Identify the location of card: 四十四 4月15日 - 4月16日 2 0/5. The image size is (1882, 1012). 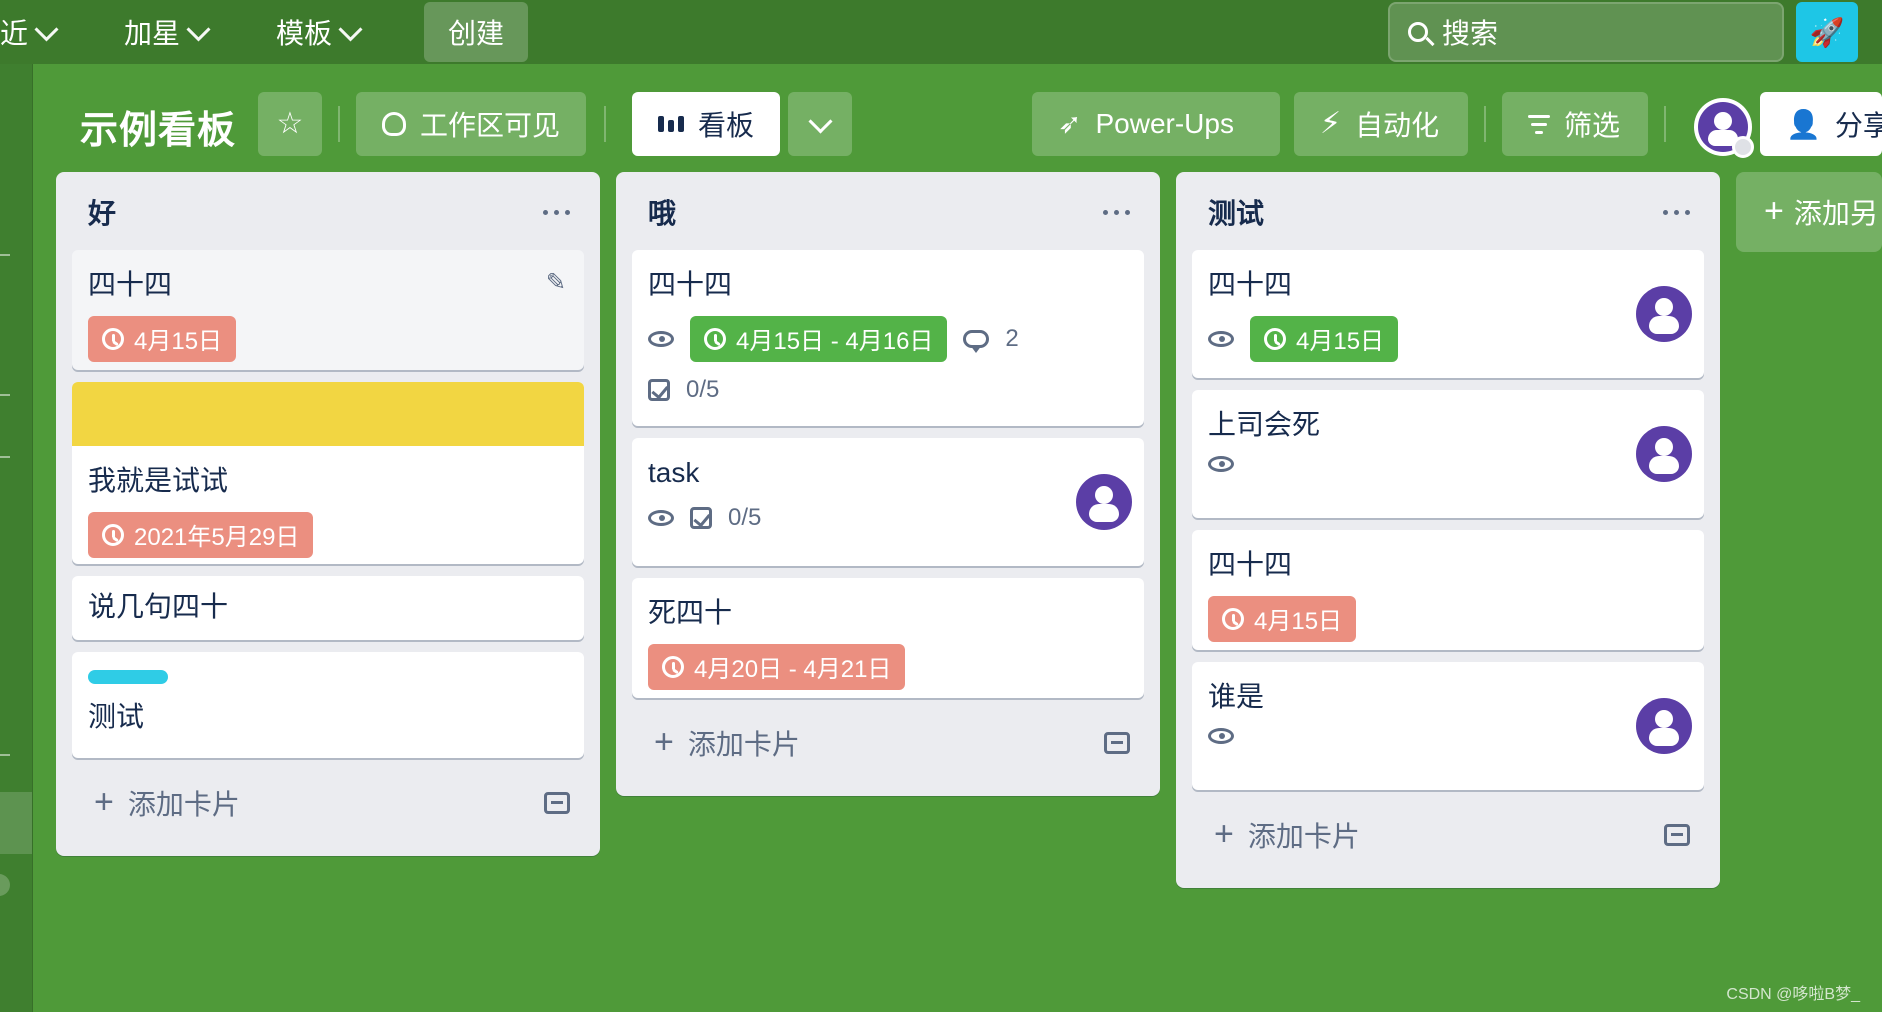
(888, 338).